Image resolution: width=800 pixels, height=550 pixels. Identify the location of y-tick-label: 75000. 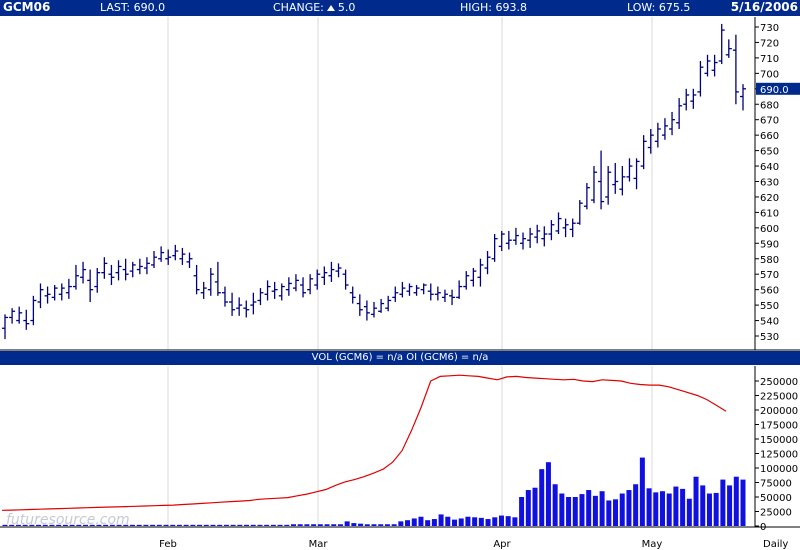
(776, 484).